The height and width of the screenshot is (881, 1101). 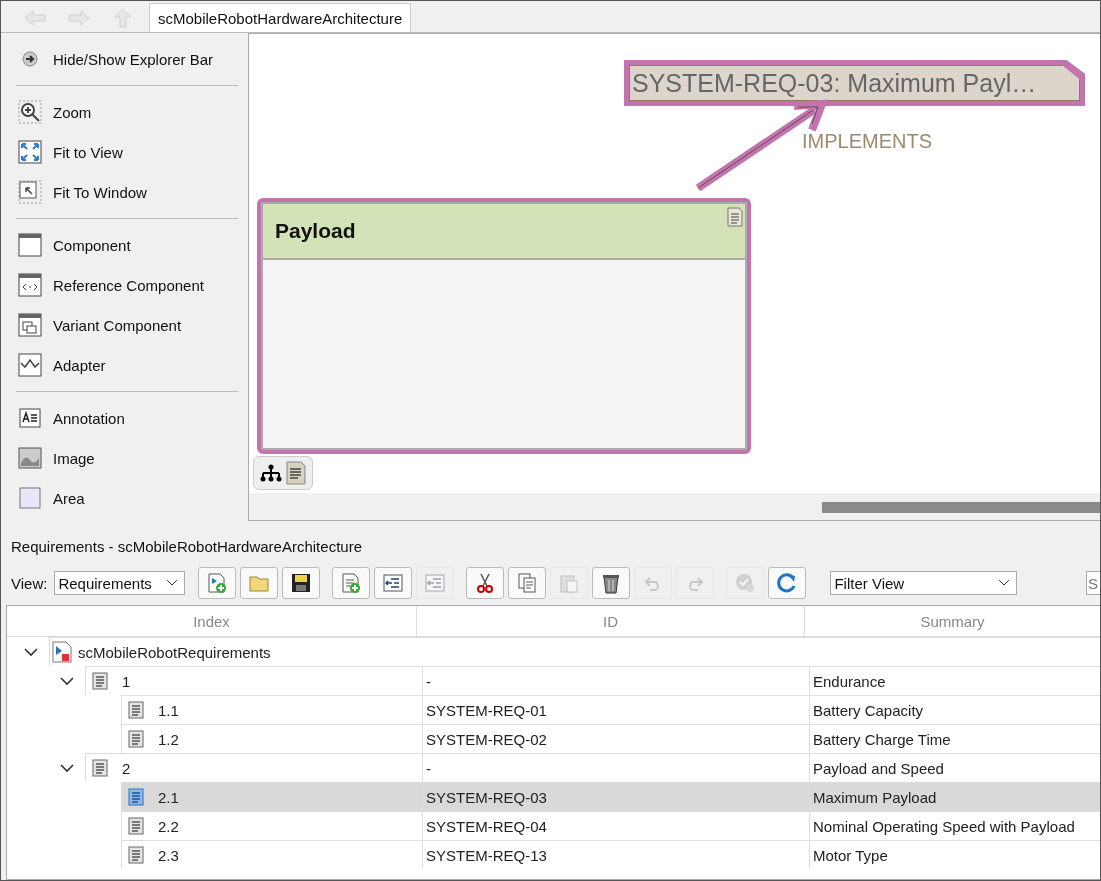 I want to click on index-cell: 2.3, so click(x=168, y=855).